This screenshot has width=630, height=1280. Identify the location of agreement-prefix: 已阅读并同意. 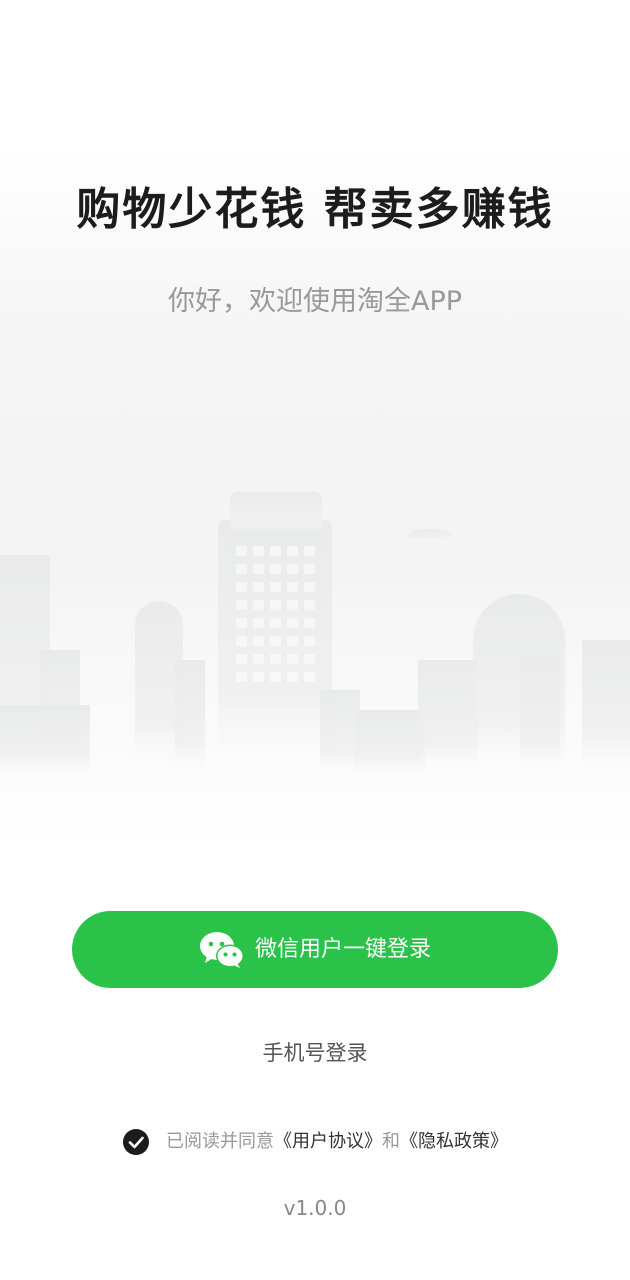
(220, 1141).